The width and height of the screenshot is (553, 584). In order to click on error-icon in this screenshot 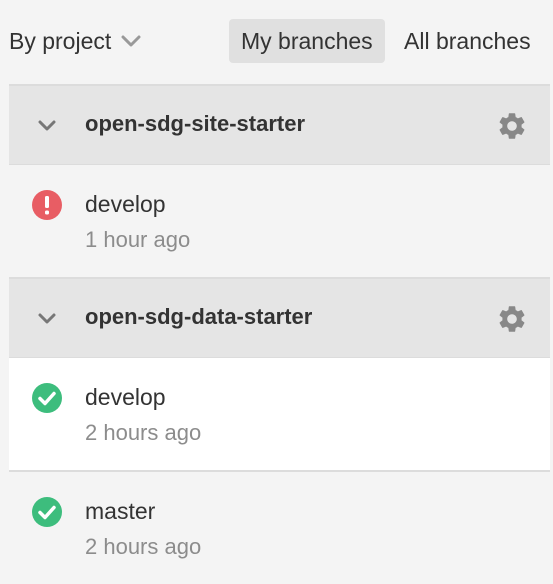, I will do `click(47, 205)`.